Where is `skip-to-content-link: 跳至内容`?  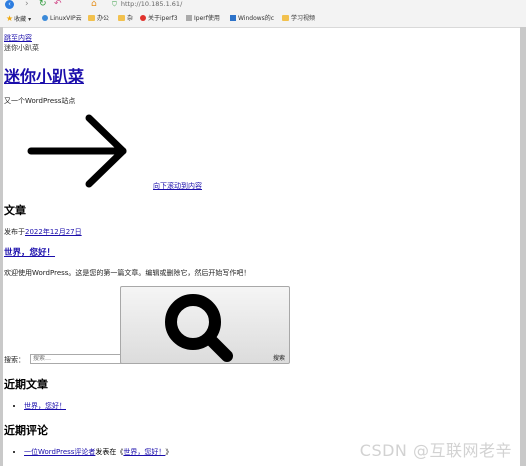
skip-to-content-link: 跳至内容 is located at coordinates (18, 38).